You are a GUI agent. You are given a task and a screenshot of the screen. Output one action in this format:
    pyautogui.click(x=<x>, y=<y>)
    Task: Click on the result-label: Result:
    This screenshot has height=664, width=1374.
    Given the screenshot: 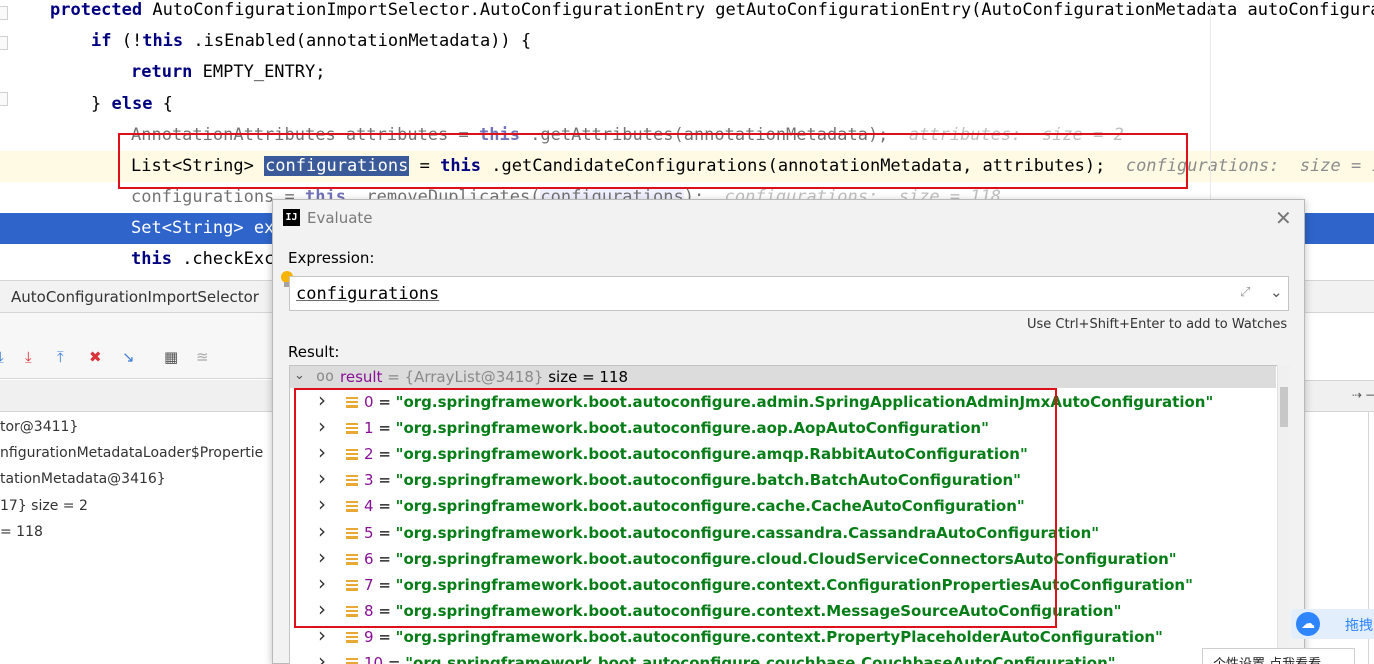 What is the action you would take?
    pyautogui.click(x=314, y=352)
    